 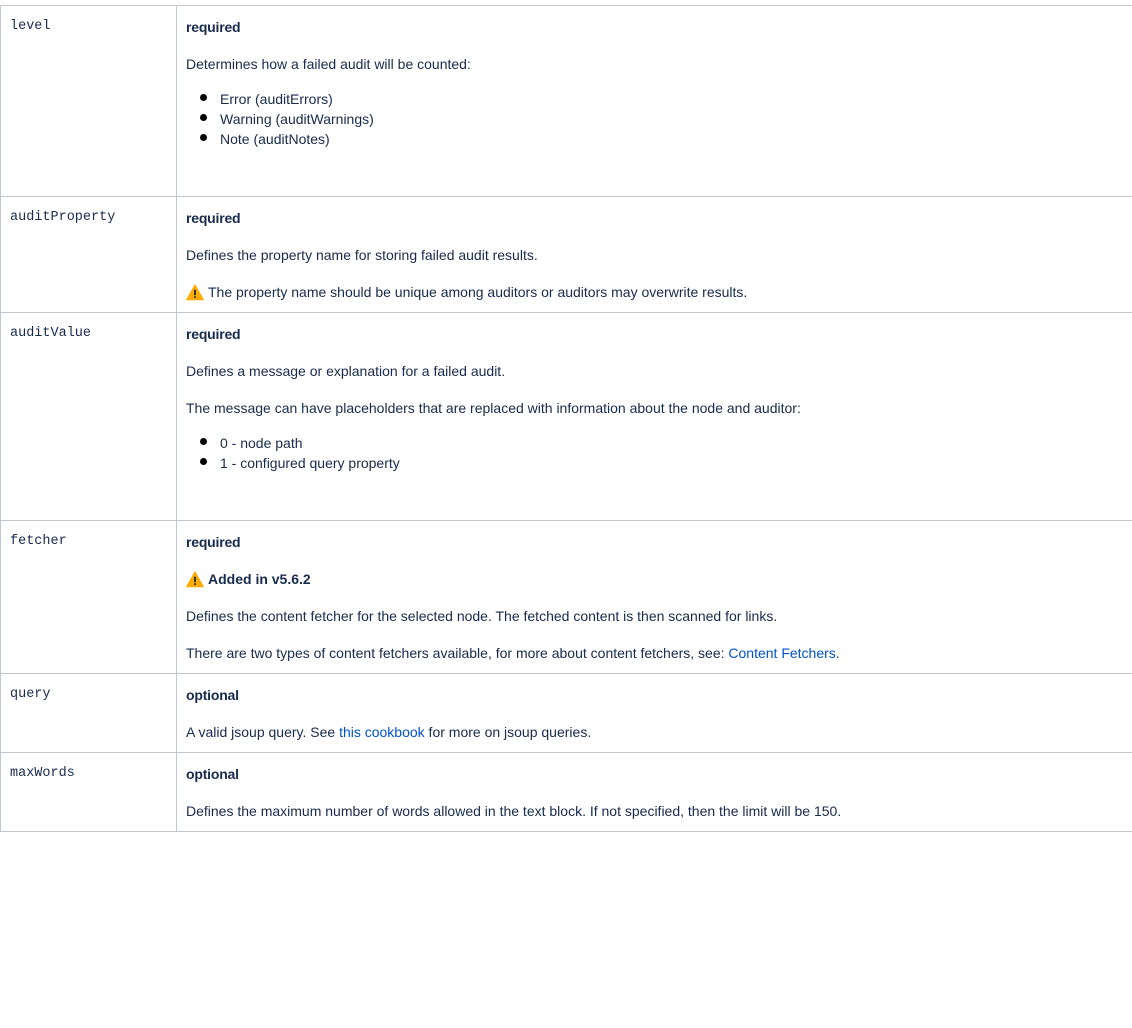 What do you see at coordinates (666, 99) in the screenshot?
I see `list-item: Error (auditErrors)` at bounding box center [666, 99].